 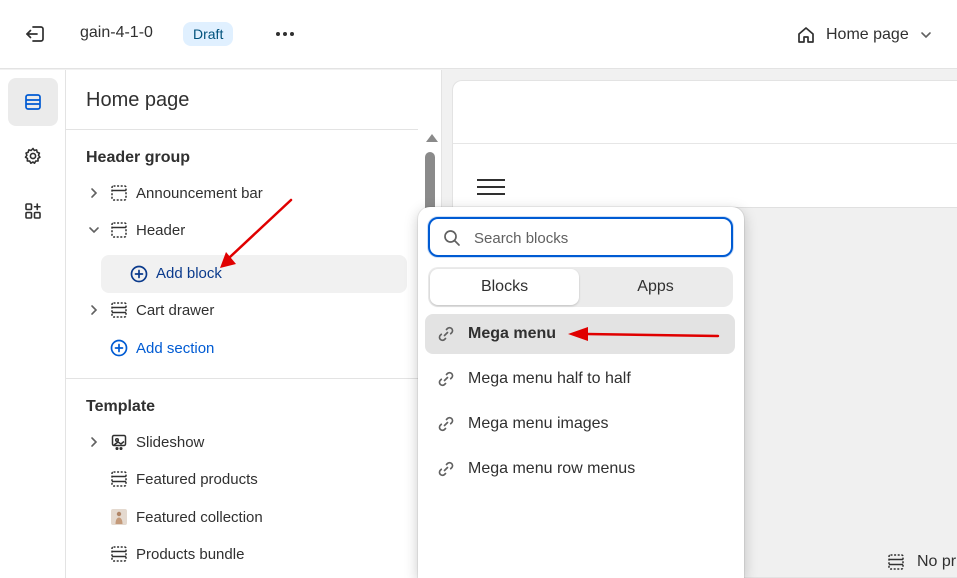 What do you see at coordinates (806, 35) in the screenshot?
I see `home-icon` at bounding box center [806, 35].